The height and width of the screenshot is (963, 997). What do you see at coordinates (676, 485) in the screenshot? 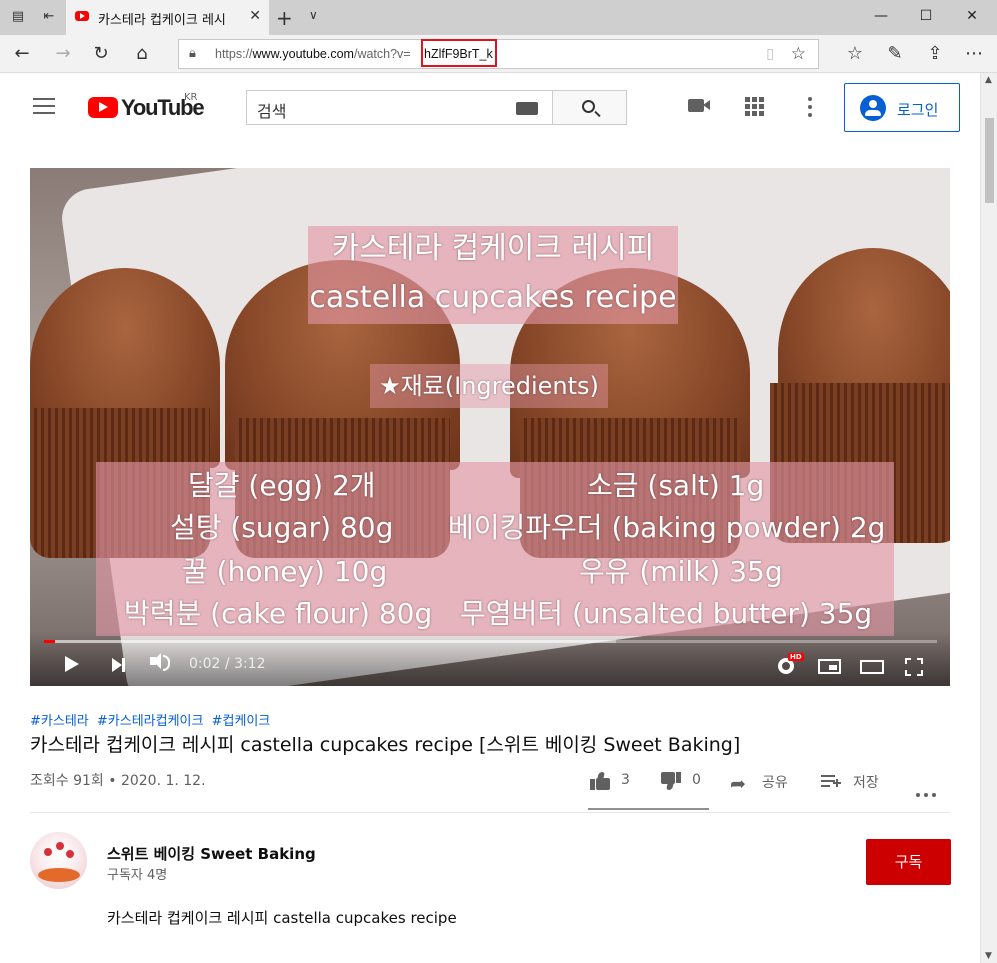
I see `ingredient-right: 소금 (salt) 1g` at bounding box center [676, 485].